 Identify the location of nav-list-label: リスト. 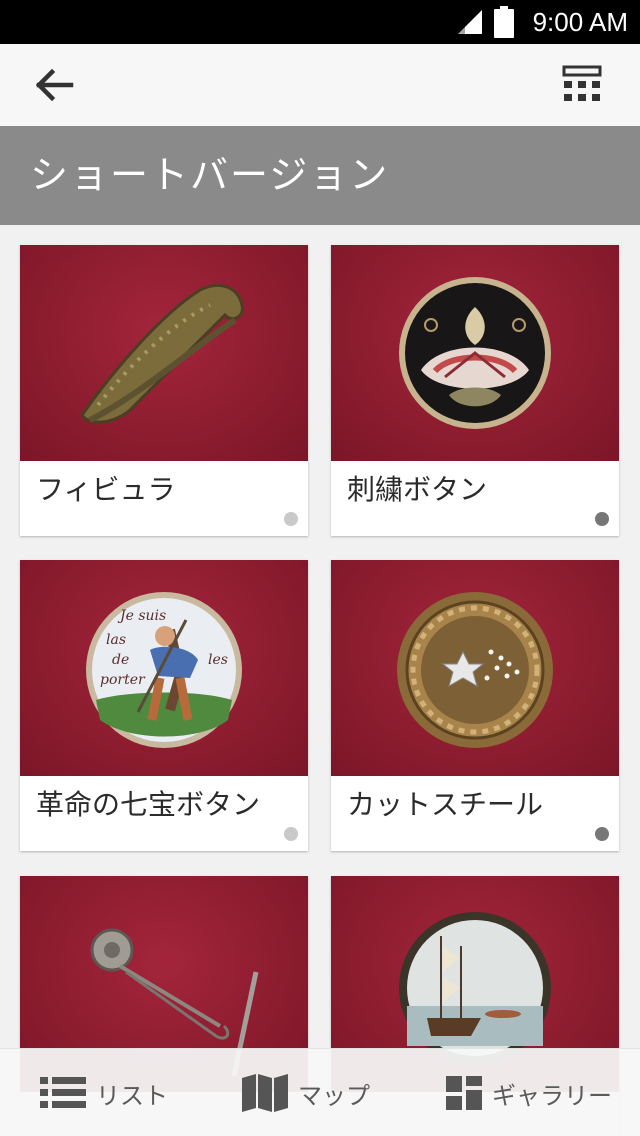
(132, 1095).